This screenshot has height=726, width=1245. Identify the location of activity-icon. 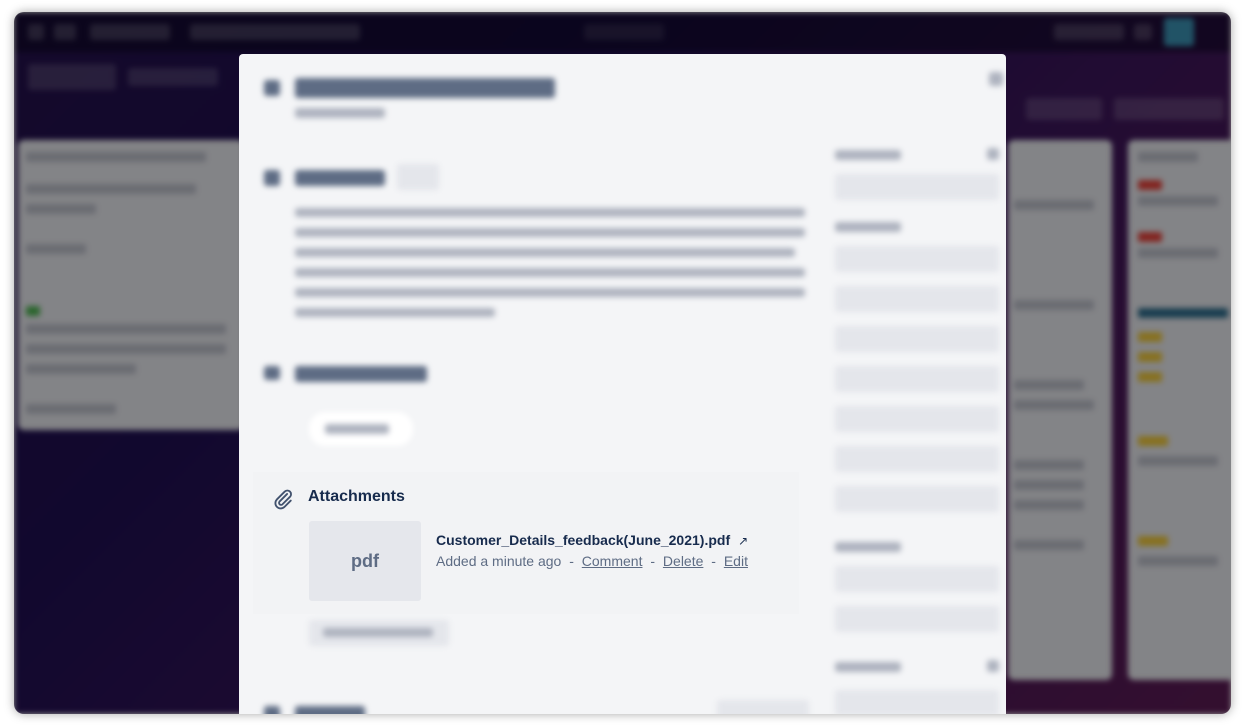
(272, 710).